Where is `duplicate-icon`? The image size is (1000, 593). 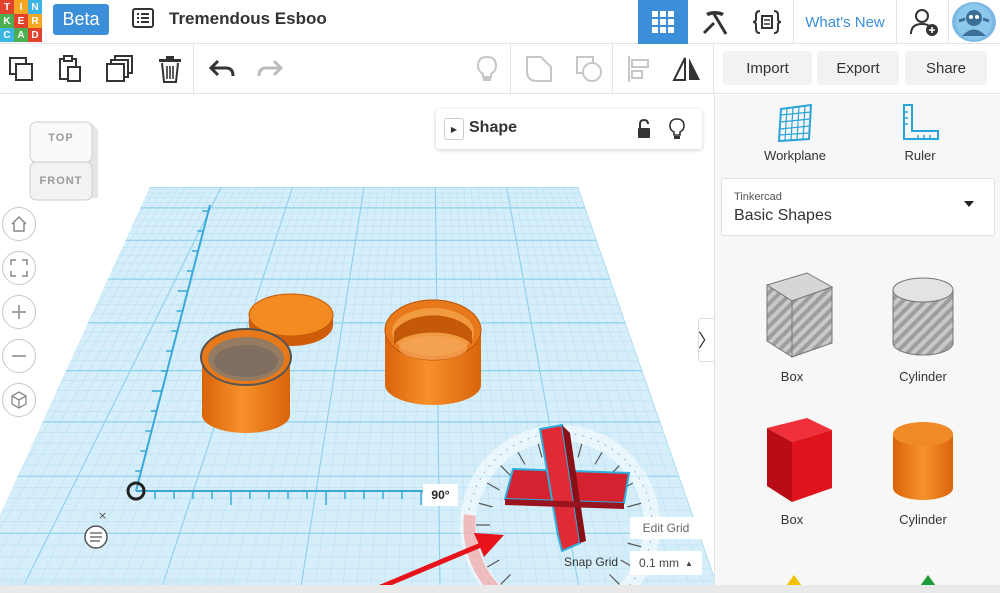 duplicate-icon is located at coordinates (119, 68).